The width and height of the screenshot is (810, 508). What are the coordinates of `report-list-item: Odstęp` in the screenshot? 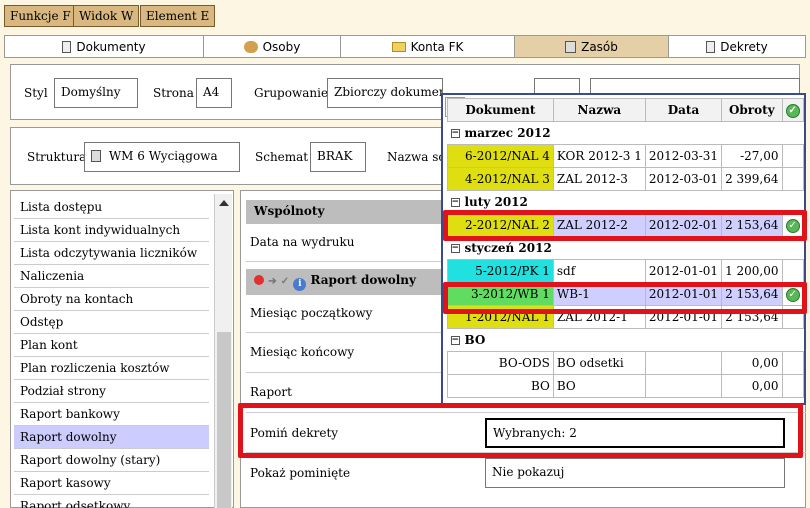 It's located at (111, 322).